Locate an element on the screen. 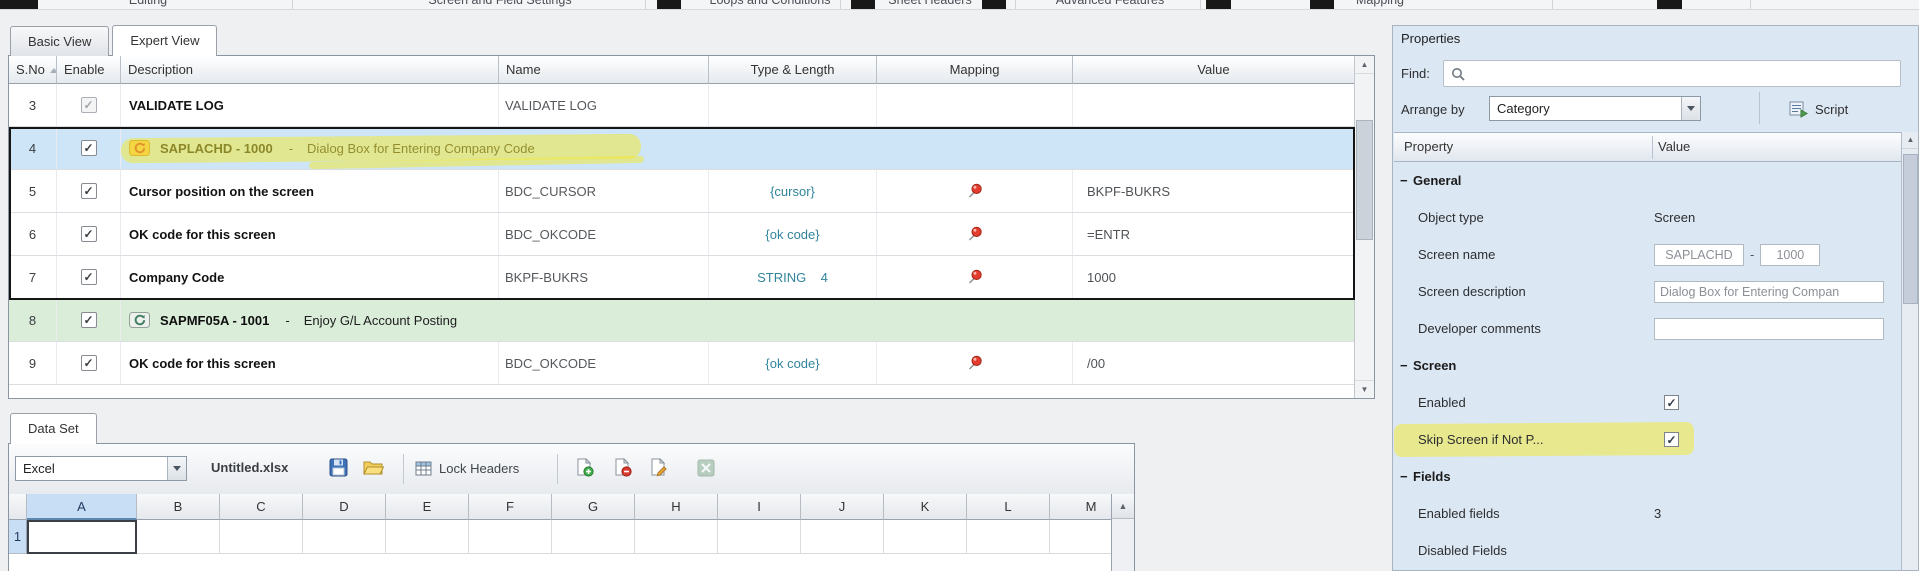 The height and width of the screenshot is (571, 1919). column-header-s-no: S.No is located at coordinates (33, 70).